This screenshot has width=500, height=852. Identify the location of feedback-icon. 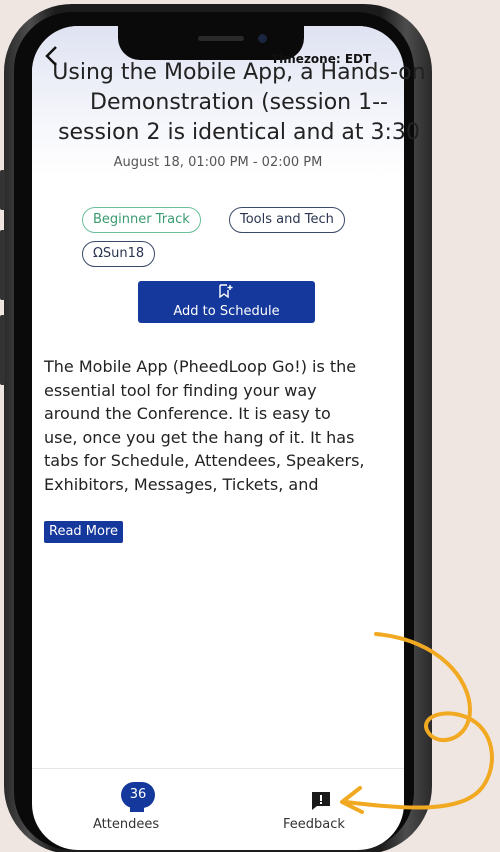
(321, 801).